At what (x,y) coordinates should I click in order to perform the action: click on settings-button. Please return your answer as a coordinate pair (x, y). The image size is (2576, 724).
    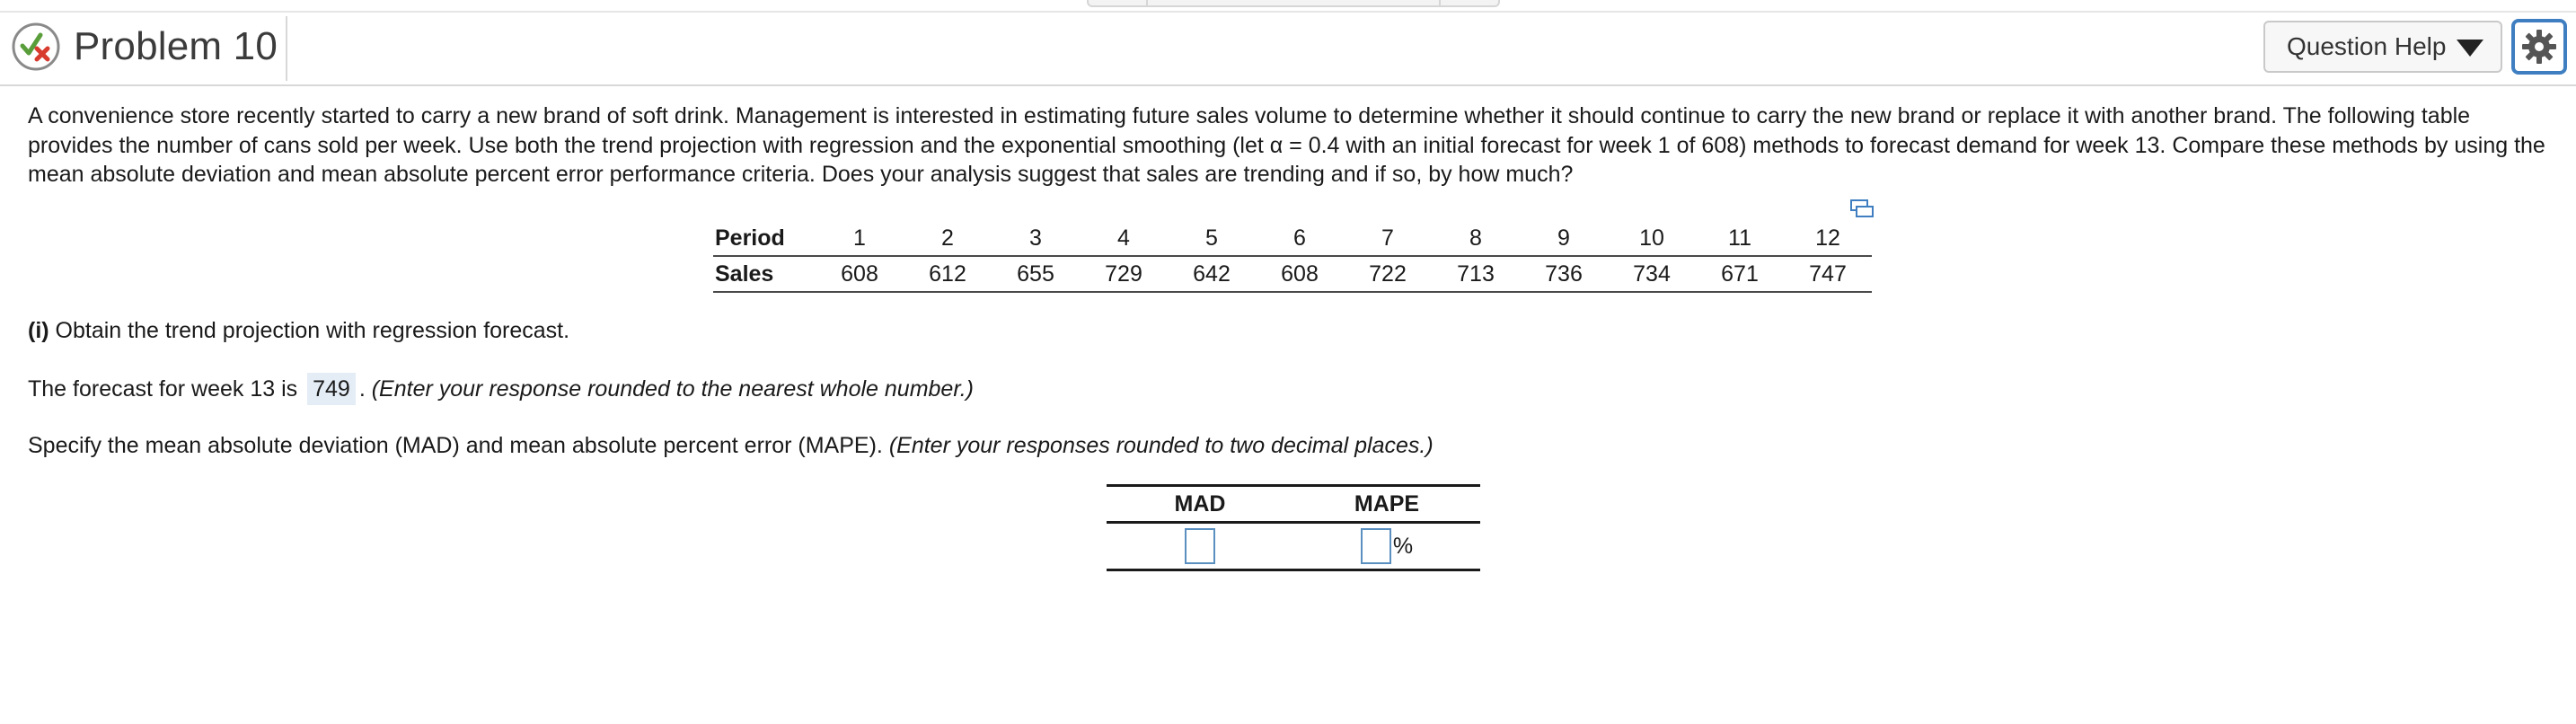
    Looking at the image, I should click on (2539, 47).